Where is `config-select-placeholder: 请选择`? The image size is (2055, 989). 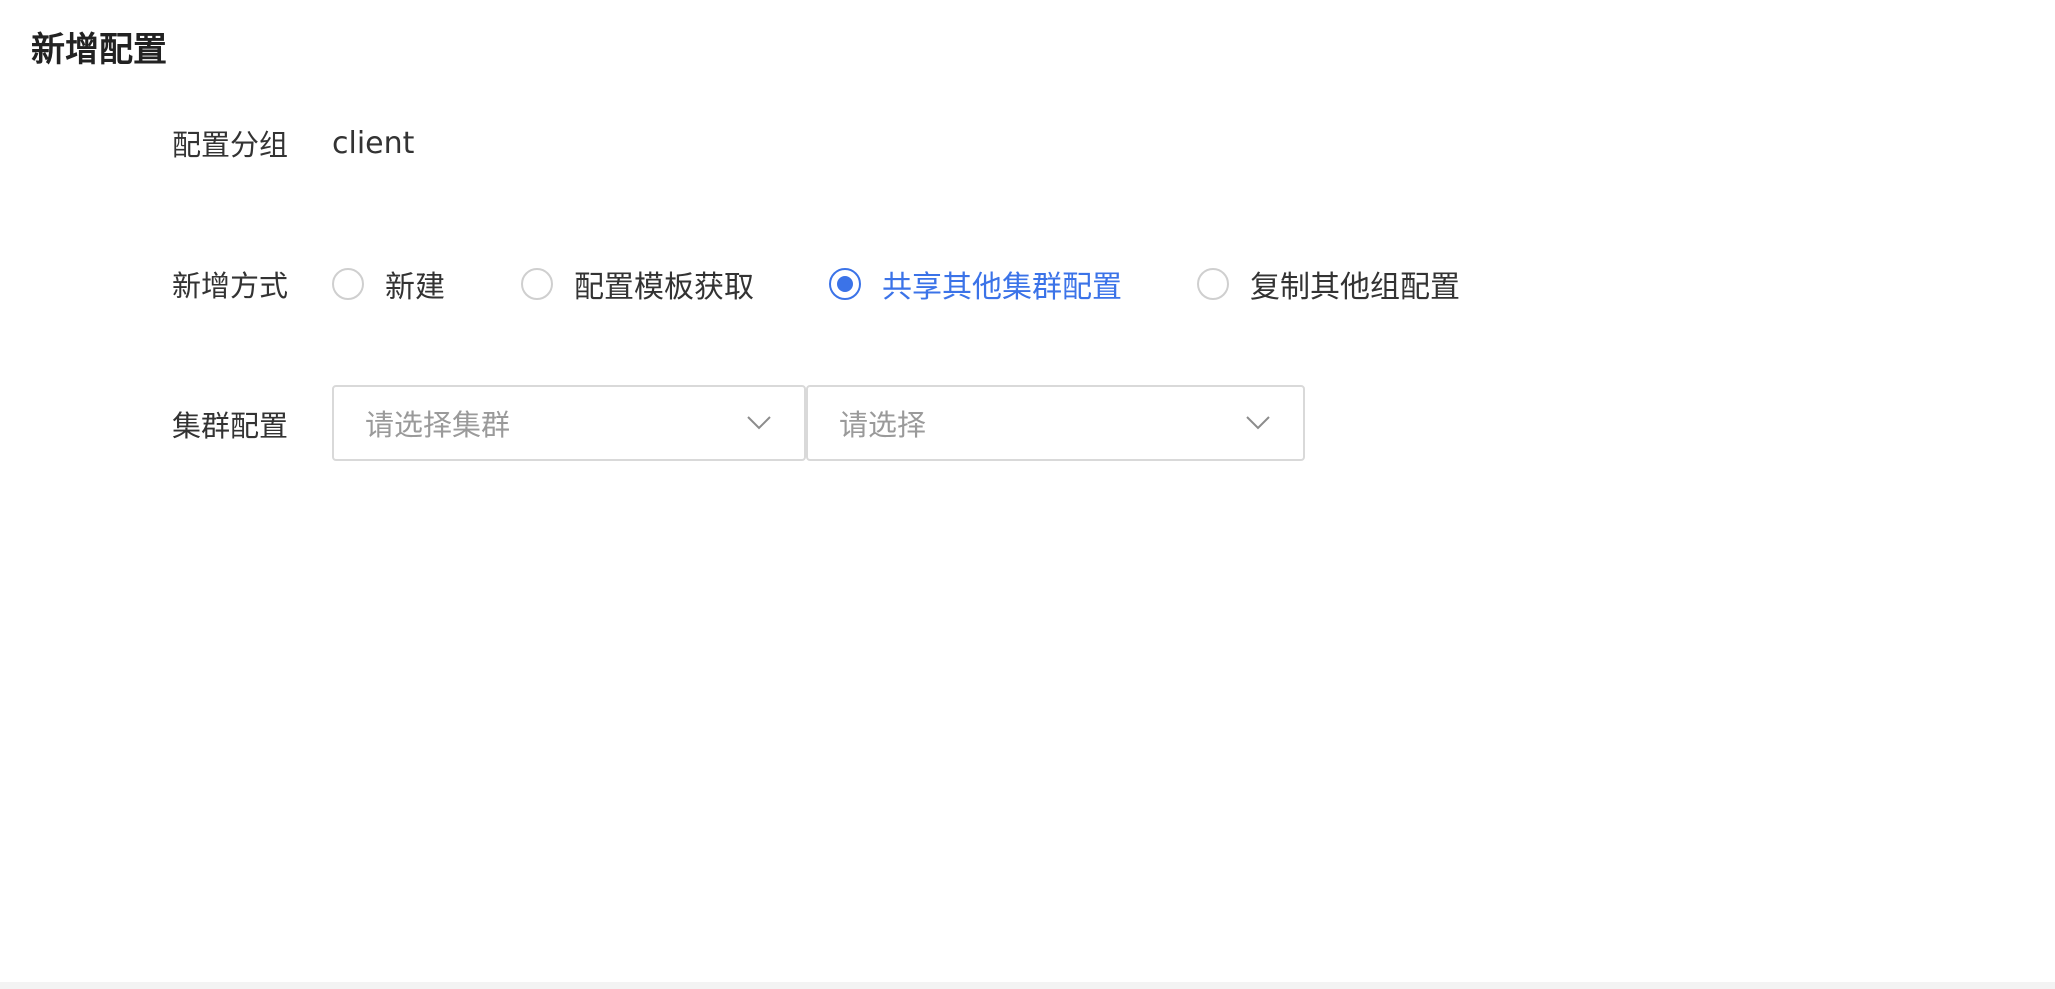
config-select-placeholder: 请选择 is located at coordinates (883, 425).